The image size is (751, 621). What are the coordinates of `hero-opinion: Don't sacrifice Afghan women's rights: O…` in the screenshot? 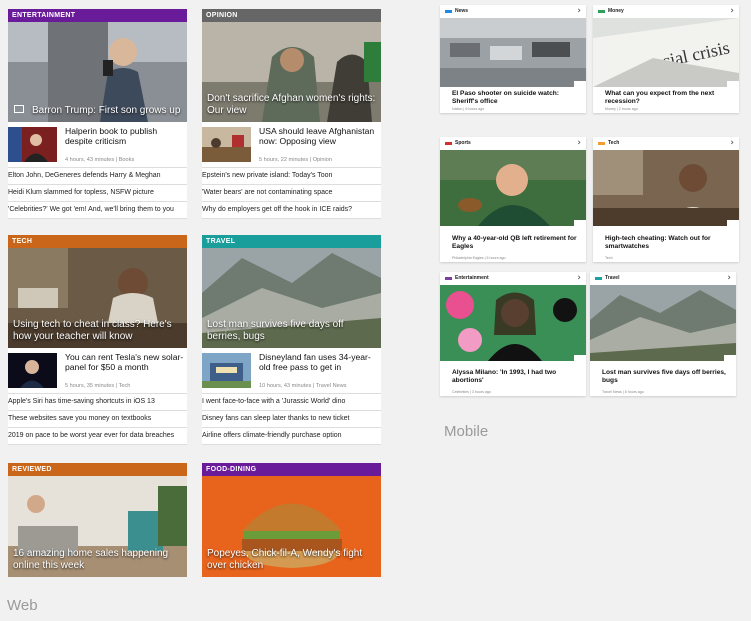 It's located at (291, 72).